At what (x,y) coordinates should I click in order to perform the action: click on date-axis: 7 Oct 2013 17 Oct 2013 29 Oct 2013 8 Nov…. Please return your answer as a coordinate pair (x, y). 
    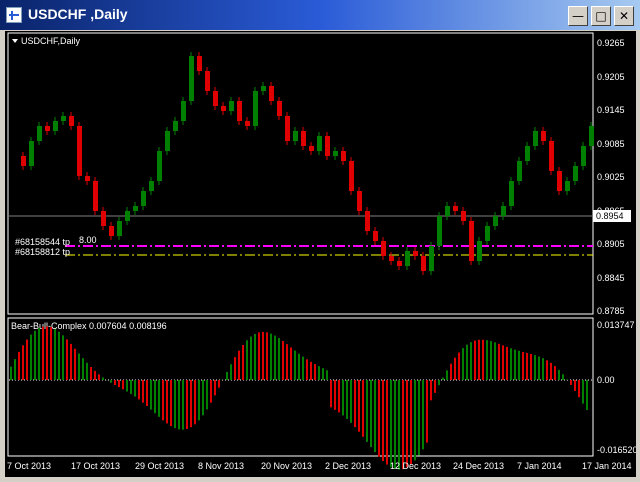
    Looking at the image, I should click on (319, 466).